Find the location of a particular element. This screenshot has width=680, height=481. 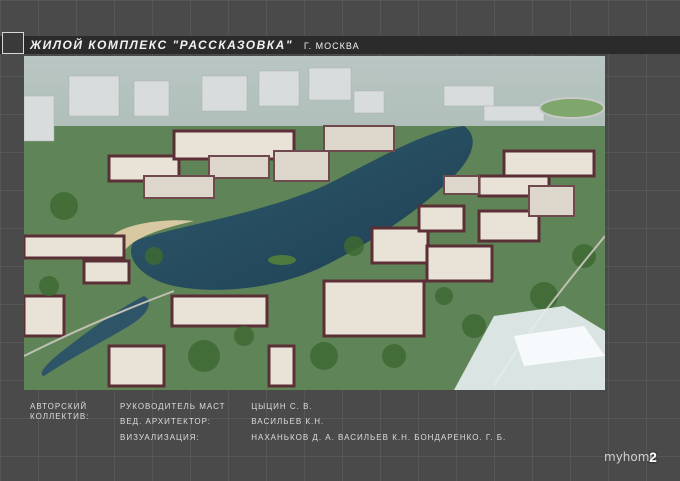

page-title: ЖИЛОЙ КОМПЛЕКС "РАССКАЗОВКА" Г. МОСКВА is located at coordinates (195, 45).